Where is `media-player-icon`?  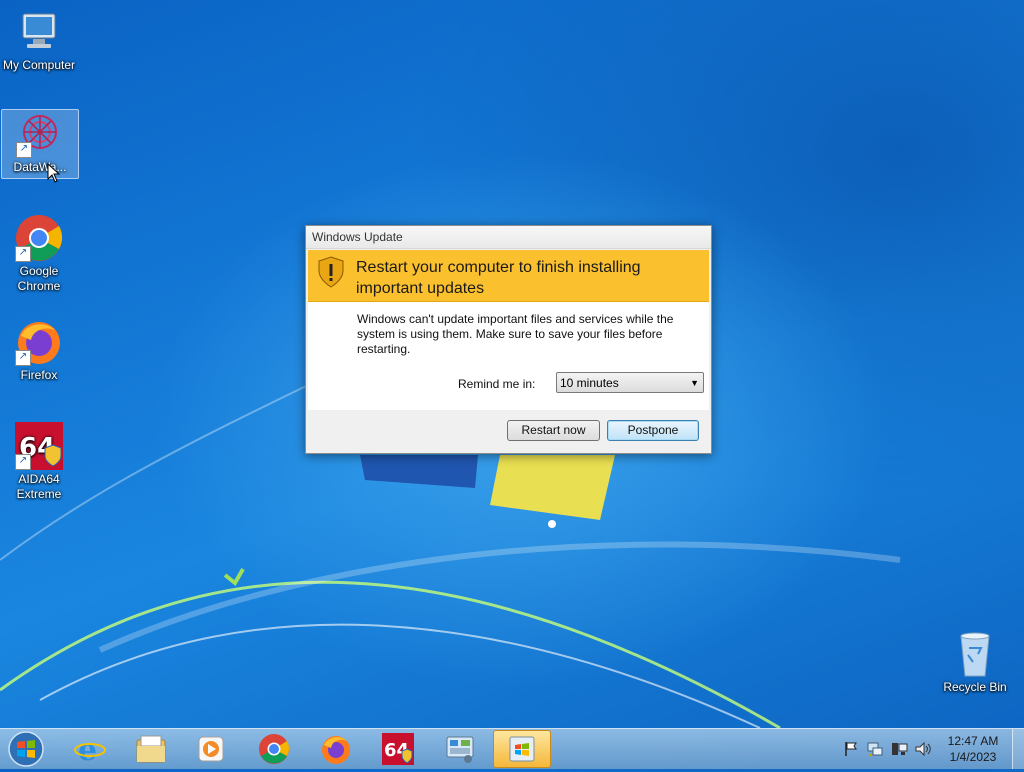 media-player-icon is located at coordinates (211, 749).